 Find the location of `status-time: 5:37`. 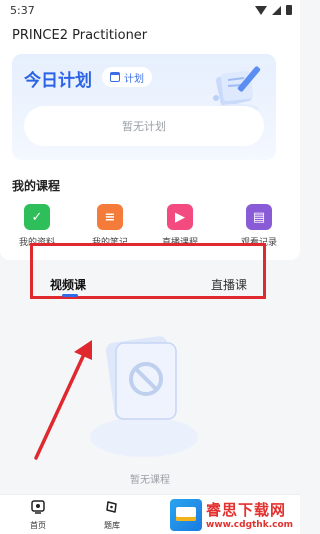

status-time: 5:37 is located at coordinates (22, 10).